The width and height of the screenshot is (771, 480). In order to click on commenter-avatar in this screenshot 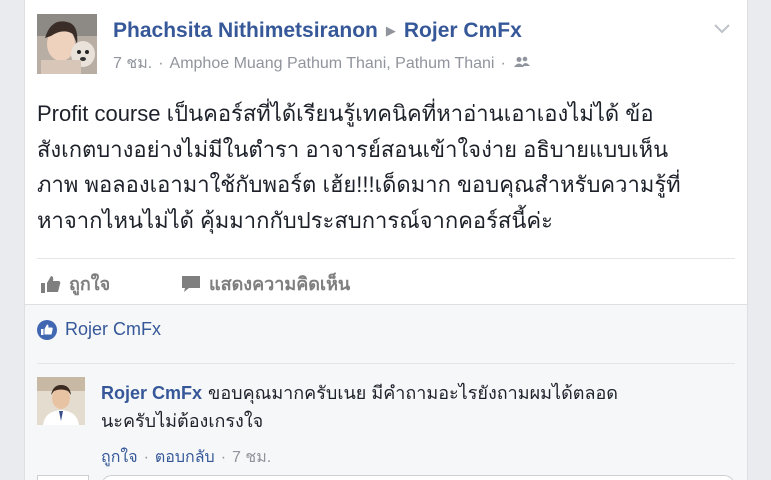, I will do `click(61, 401)`.